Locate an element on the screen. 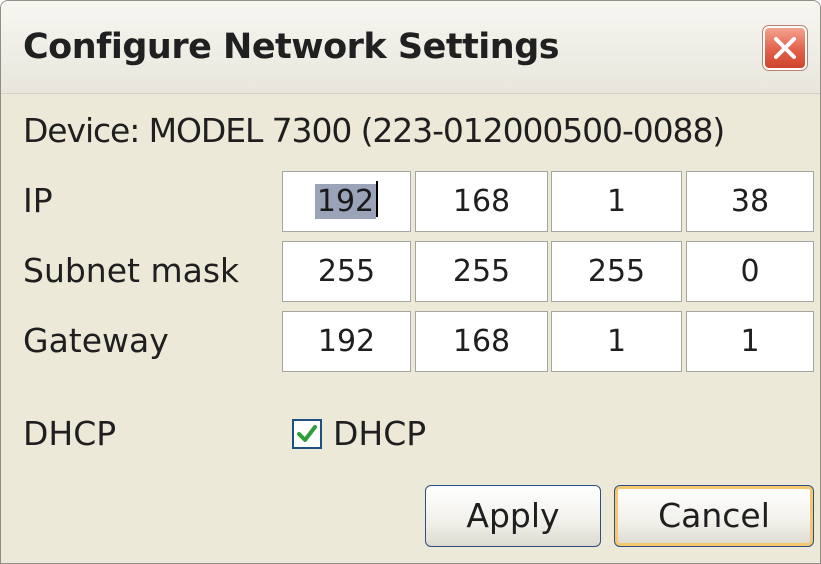 This screenshot has width=821, height=564. ip-octet-1-value: 192 is located at coordinates (345, 201).